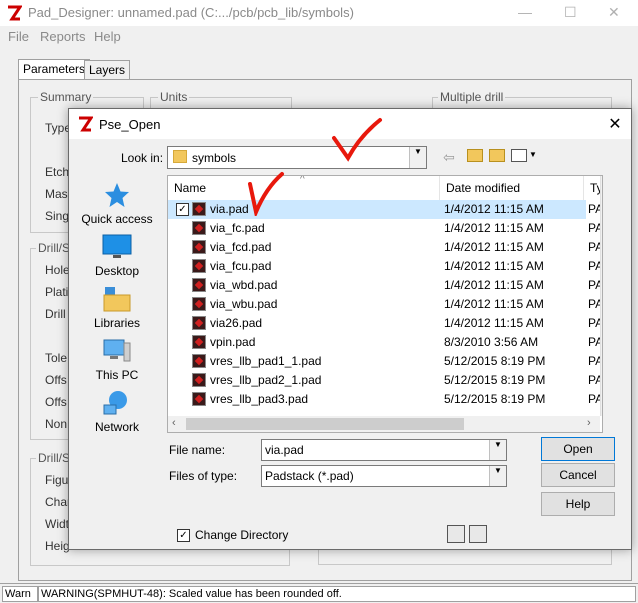 The width and height of the screenshot is (638, 603). Describe the element at coordinates (385, 285) in the screenshot. I see `file-row: via_wbd.pad 1/4/2012 11:15 AM PA` at that location.